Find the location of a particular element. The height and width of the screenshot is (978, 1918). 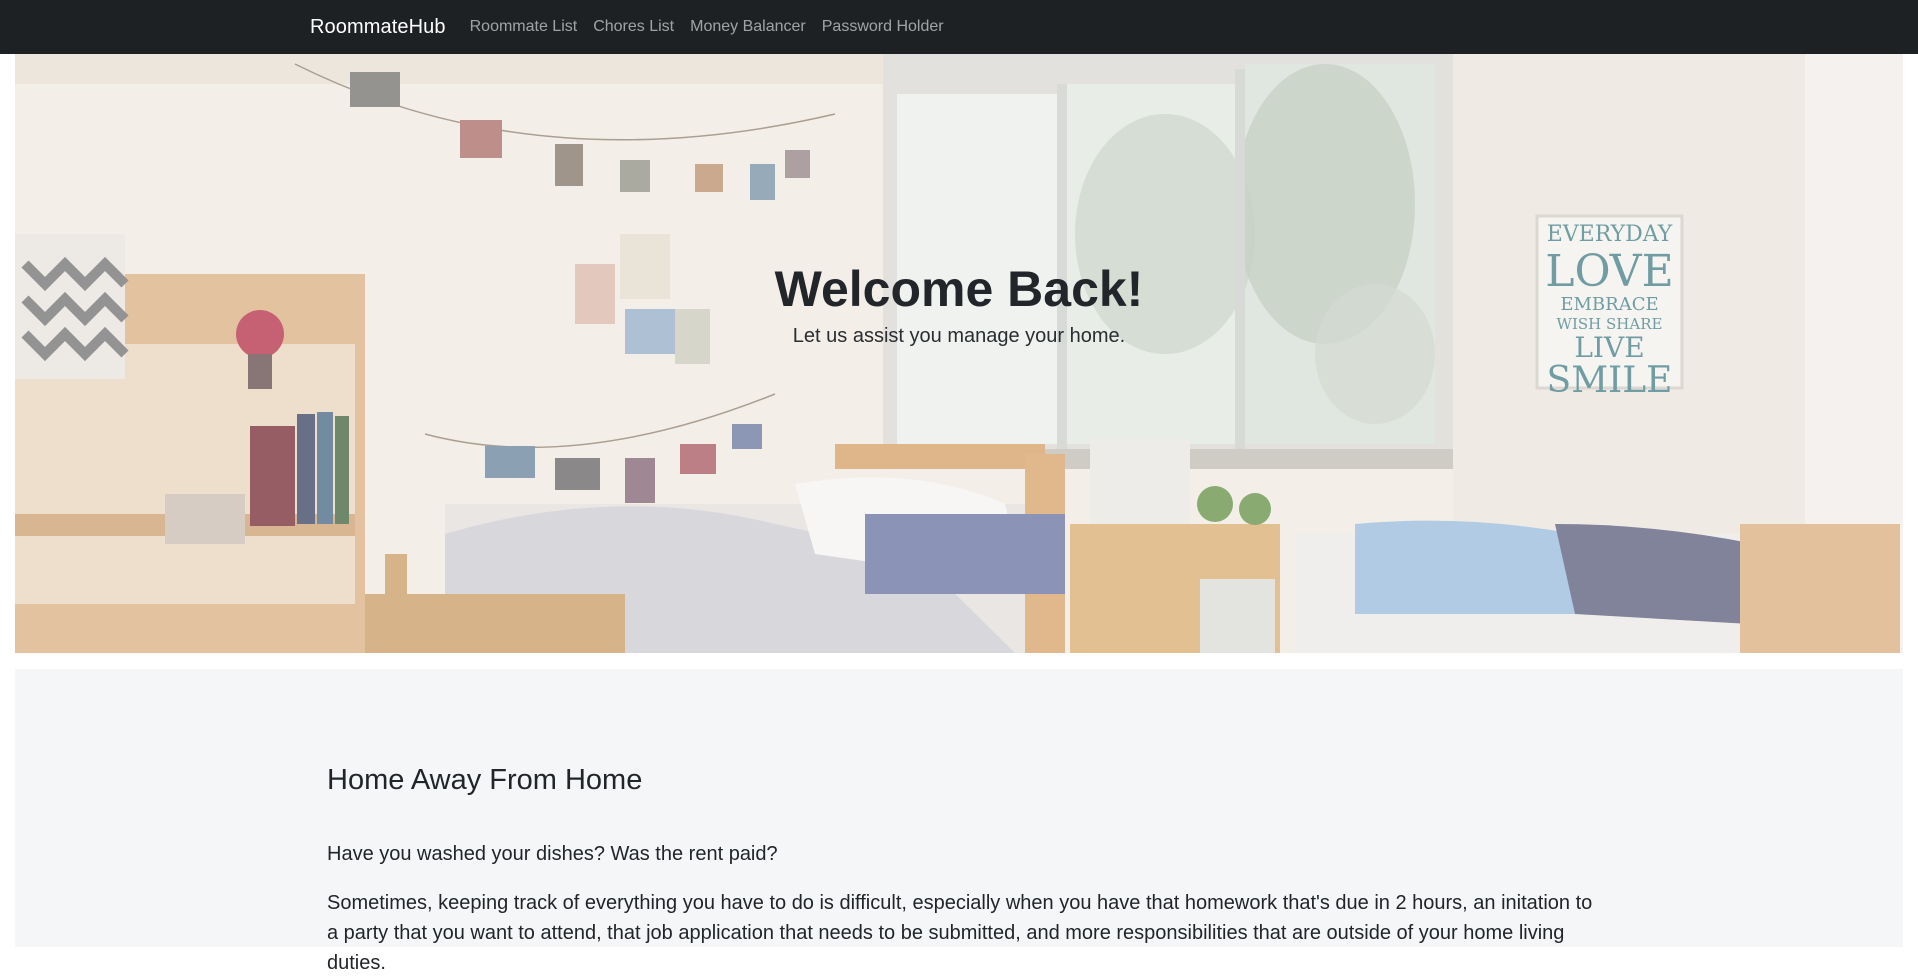

nav-chores-list: Chores List is located at coordinates (633, 27).